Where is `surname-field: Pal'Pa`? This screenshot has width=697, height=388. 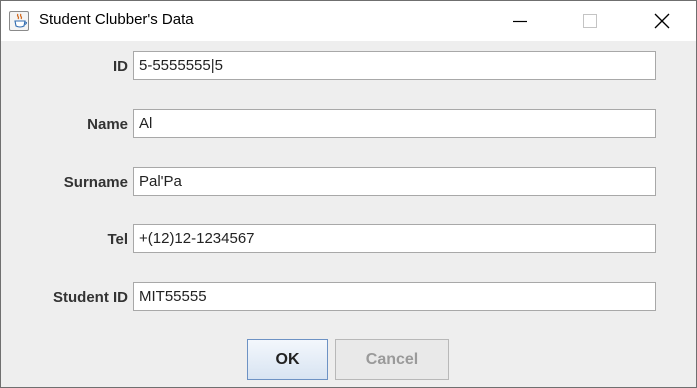
surname-field: Pal'Pa is located at coordinates (394, 181).